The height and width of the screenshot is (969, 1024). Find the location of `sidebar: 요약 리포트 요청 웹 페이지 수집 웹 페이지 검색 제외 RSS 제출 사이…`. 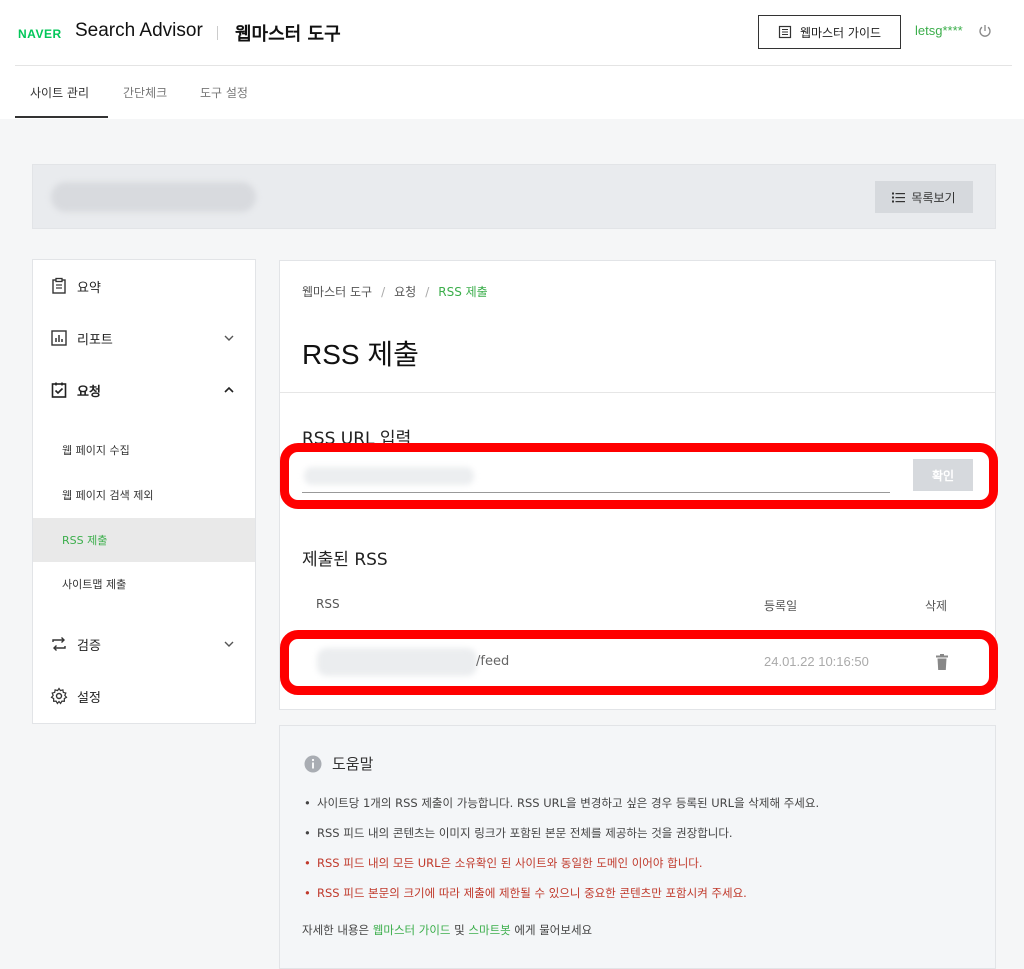

sidebar: 요약 리포트 요청 웹 페이지 수집 웹 페이지 검색 제외 RSS 제출 사이… is located at coordinates (144, 491).